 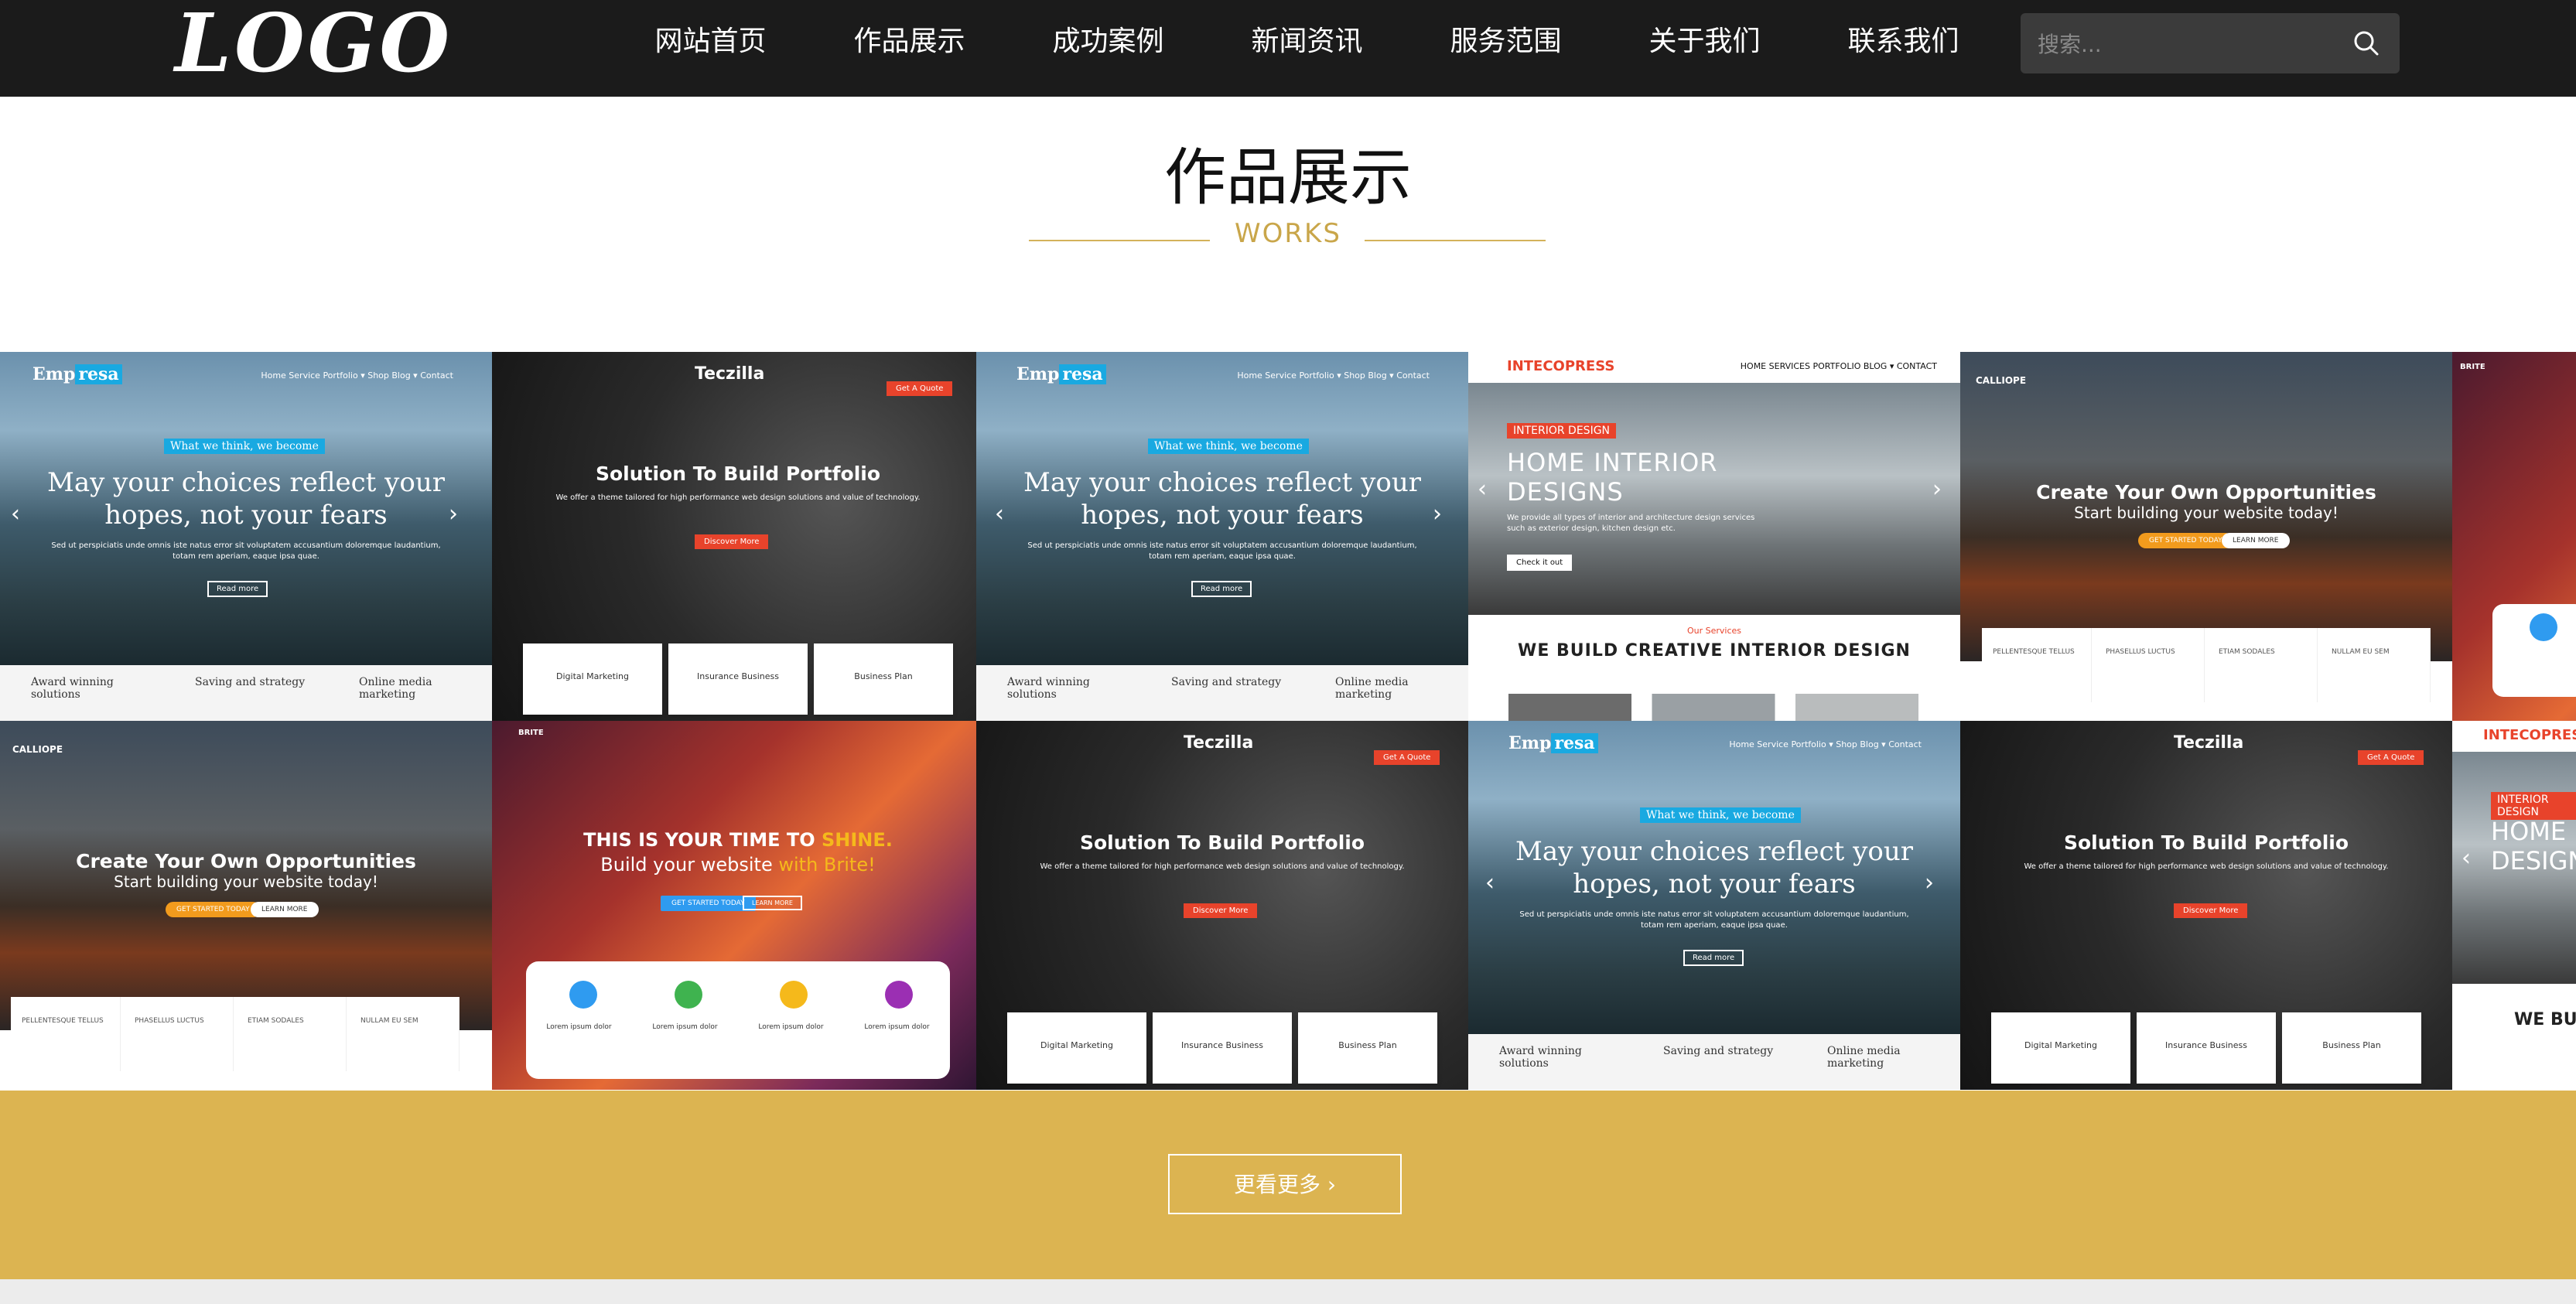 What do you see at coordinates (1540, 563) in the screenshot?
I see `template-check-button: Check it out` at bounding box center [1540, 563].